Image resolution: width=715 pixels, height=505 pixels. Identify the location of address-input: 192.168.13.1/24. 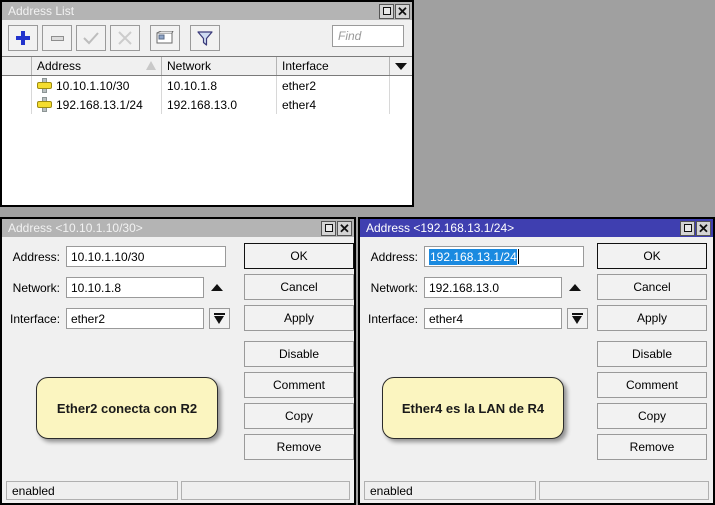
(504, 256).